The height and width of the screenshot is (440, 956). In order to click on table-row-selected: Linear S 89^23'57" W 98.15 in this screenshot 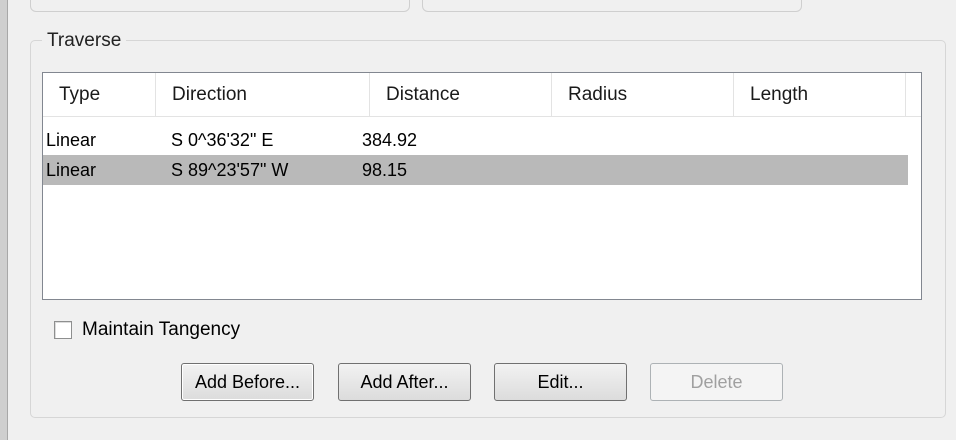, I will do `click(475, 170)`.